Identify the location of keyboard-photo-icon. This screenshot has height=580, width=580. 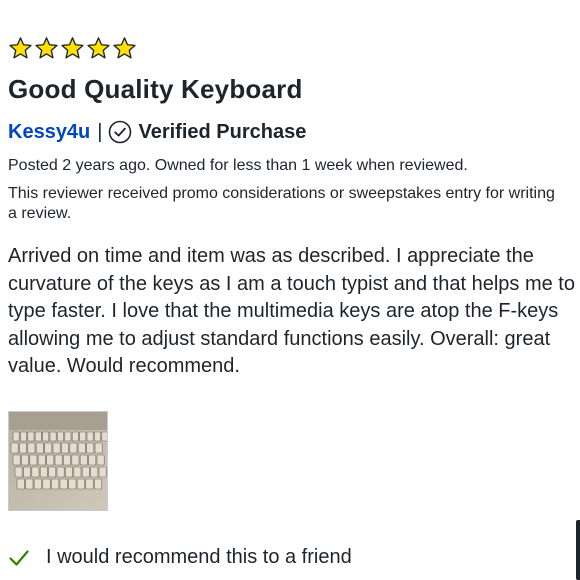
(58, 461).